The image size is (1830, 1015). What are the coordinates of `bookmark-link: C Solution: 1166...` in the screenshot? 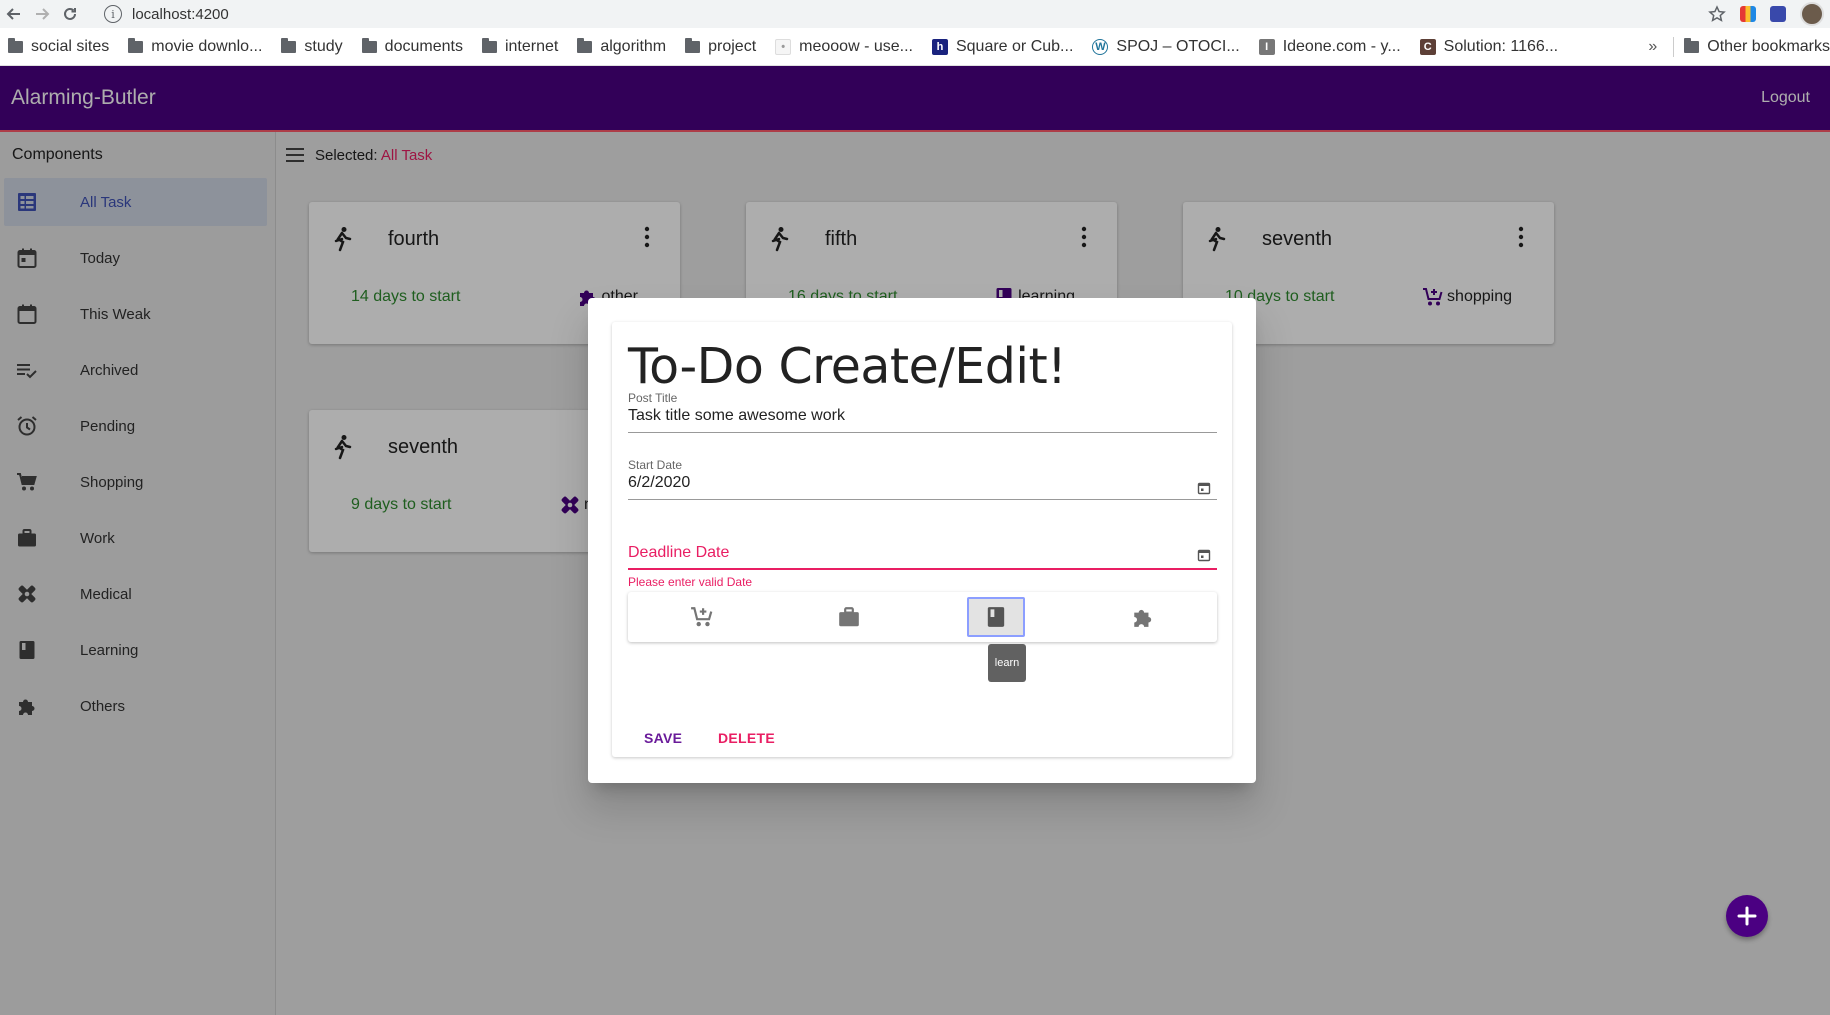 It's located at (1488, 47).